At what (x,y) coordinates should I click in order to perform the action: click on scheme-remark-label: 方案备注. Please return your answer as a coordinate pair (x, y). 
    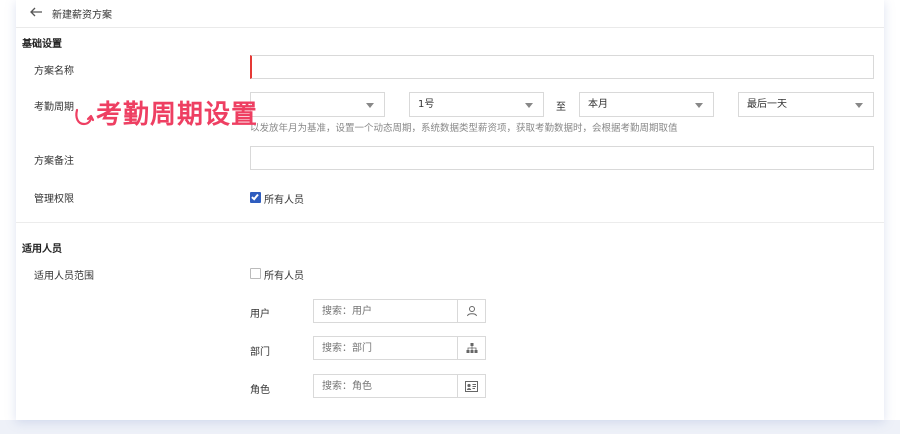
    Looking at the image, I should click on (54, 161).